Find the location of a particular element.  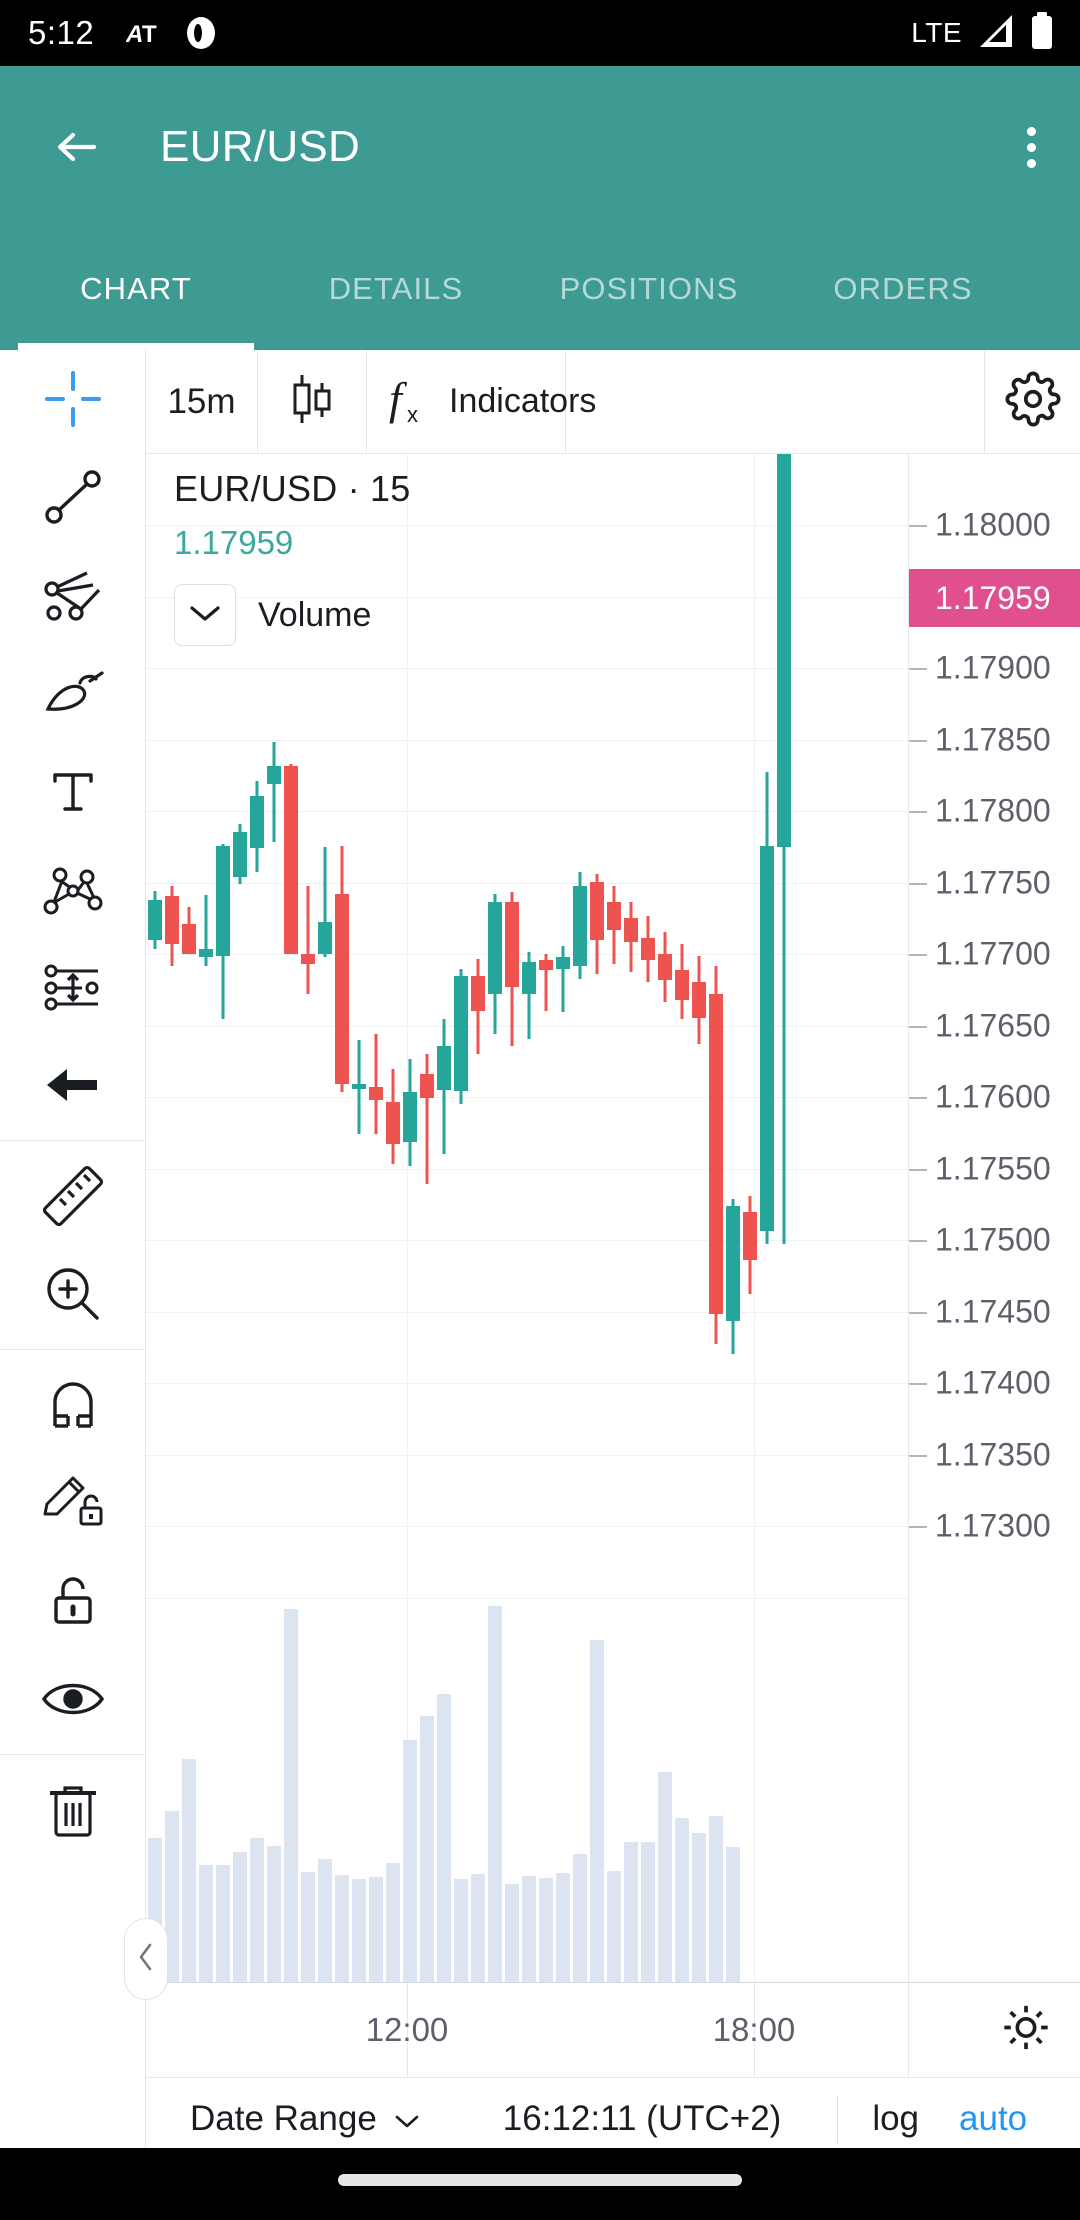

auto-scale-button: auto is located at coordinates (993, 2119).